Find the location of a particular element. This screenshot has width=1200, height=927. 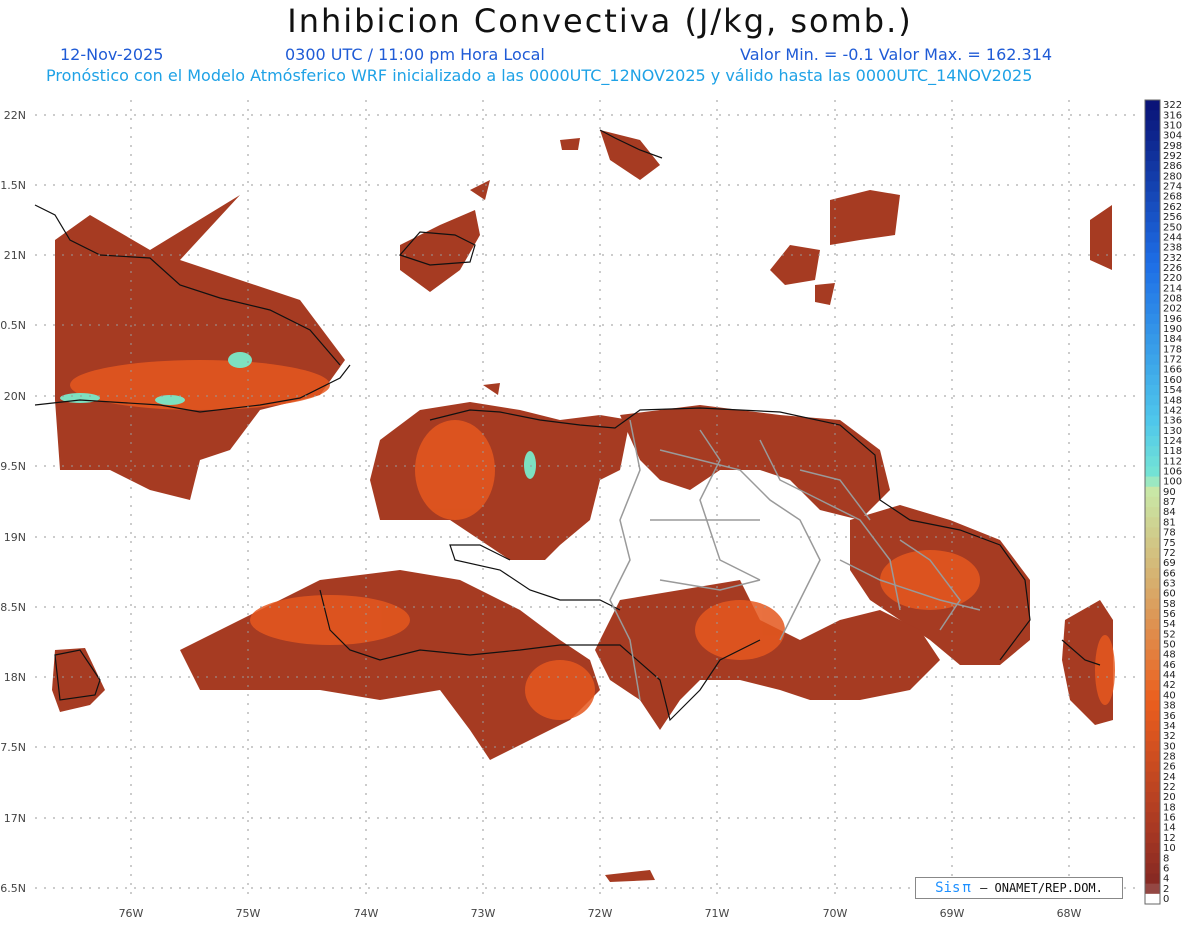

lat-label: 22N is located at coordinates (15, 115).